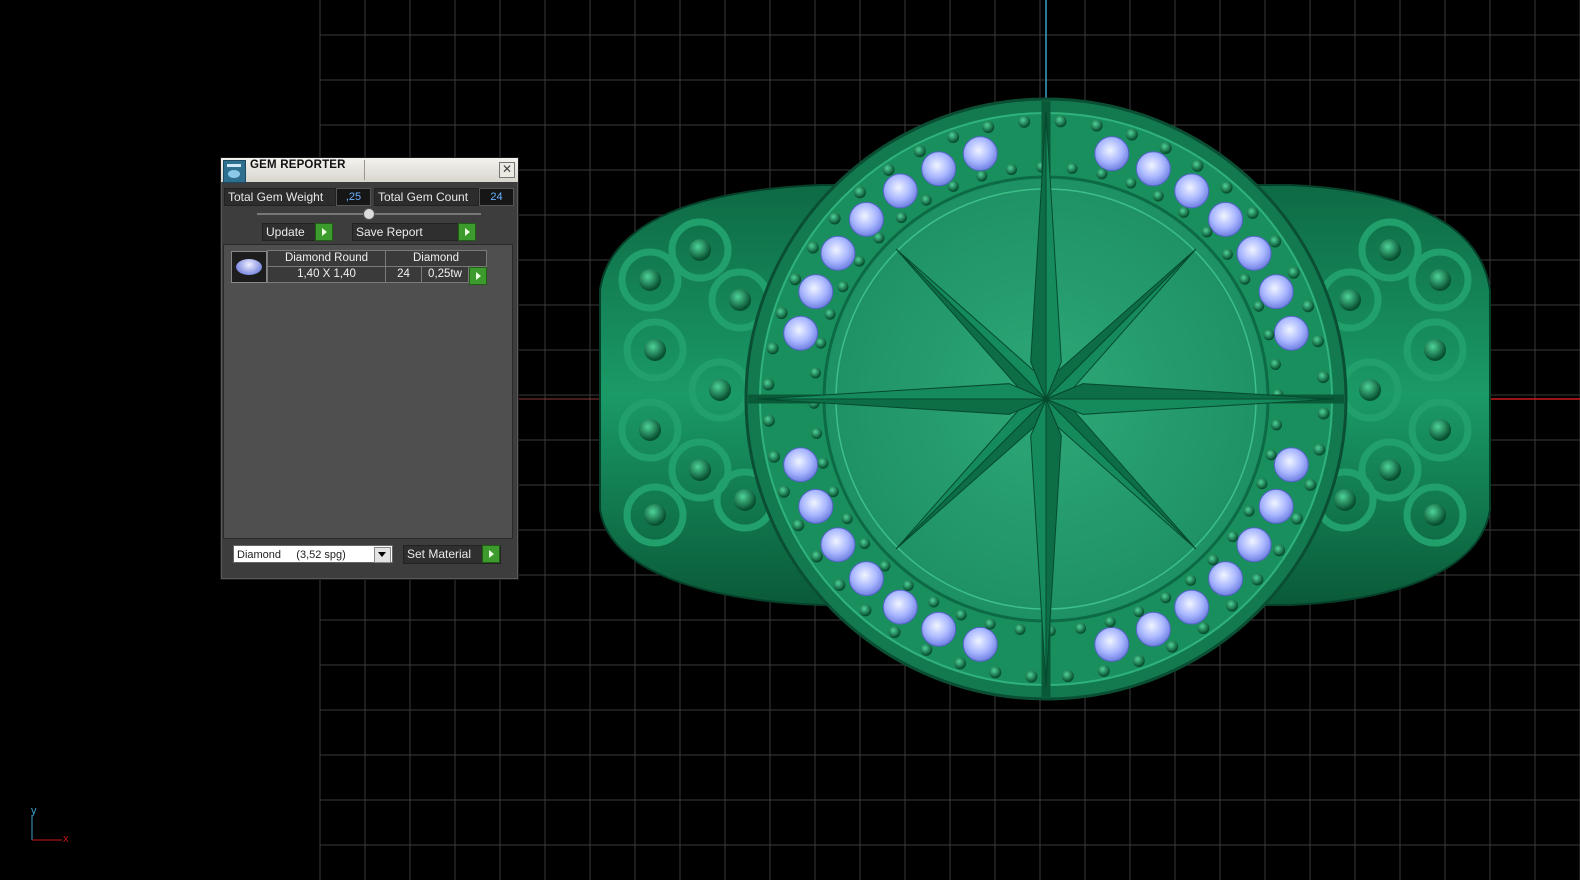  Describe the element at coordinates (291, 555) in the screenshot. I see `material-select-value: Diamond (3,52 spg)` at that location.